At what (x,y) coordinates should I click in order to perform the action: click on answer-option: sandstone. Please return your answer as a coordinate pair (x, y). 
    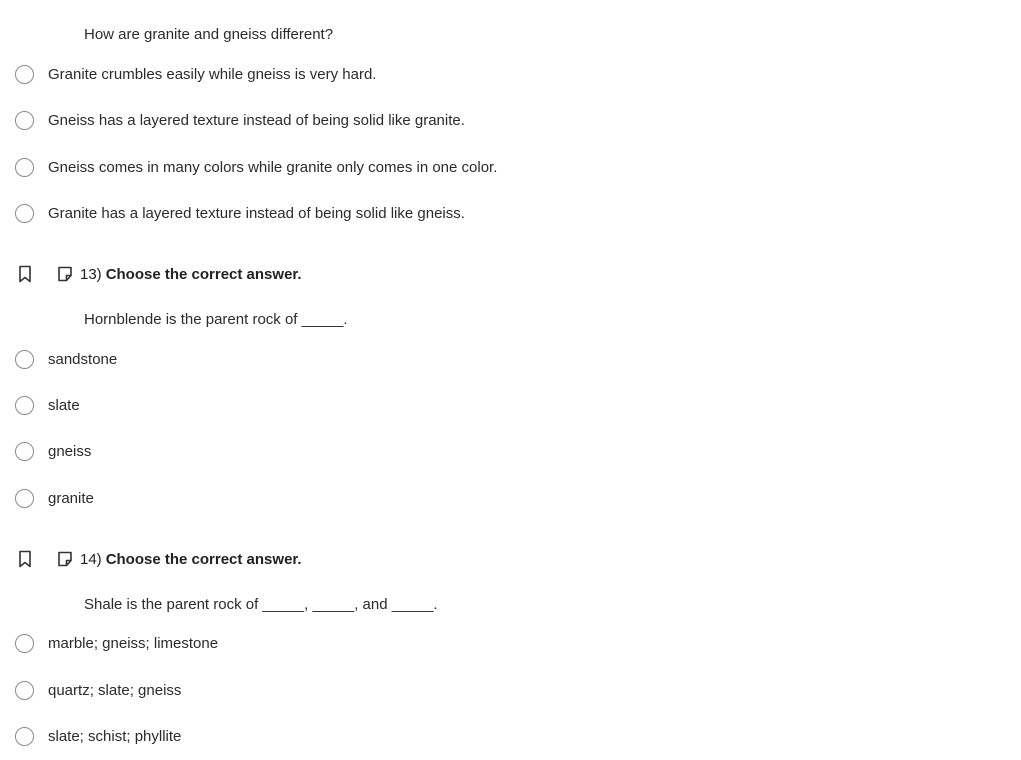
    Looking at the image, I should click on (64, 359).